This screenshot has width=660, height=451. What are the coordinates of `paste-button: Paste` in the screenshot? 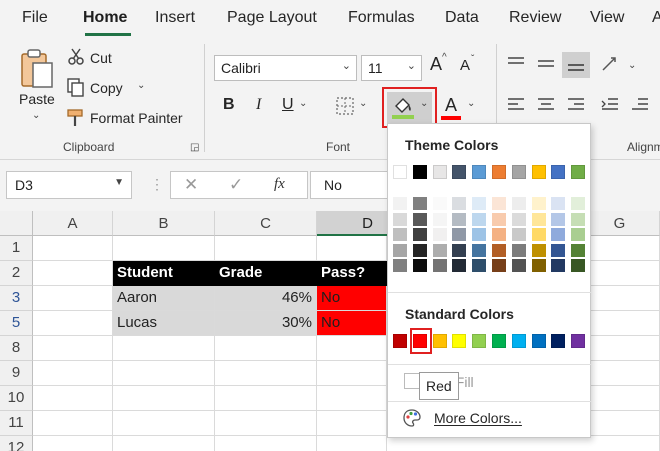 It's located at (37, 99).